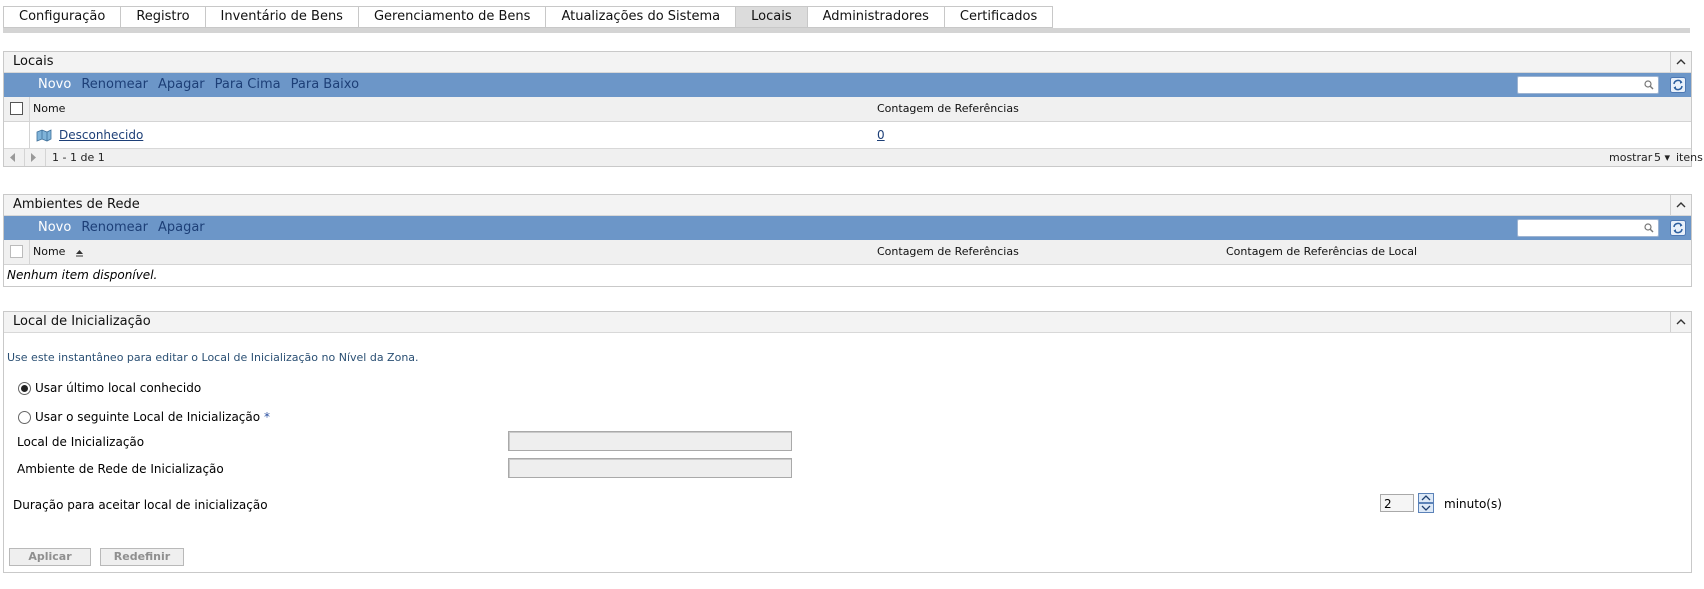 This screenshot has width=1704, height=589. Describe the element at coordinates (50, 557) in the screenshot. I see `apply-button: Aplicar` at that location.